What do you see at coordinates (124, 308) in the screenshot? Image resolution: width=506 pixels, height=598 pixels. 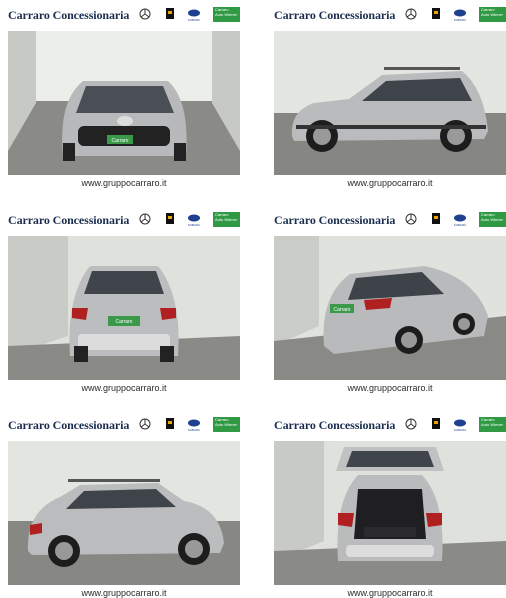 I see `car-photo-rear: Carraro` at bounding box center [124, 308].